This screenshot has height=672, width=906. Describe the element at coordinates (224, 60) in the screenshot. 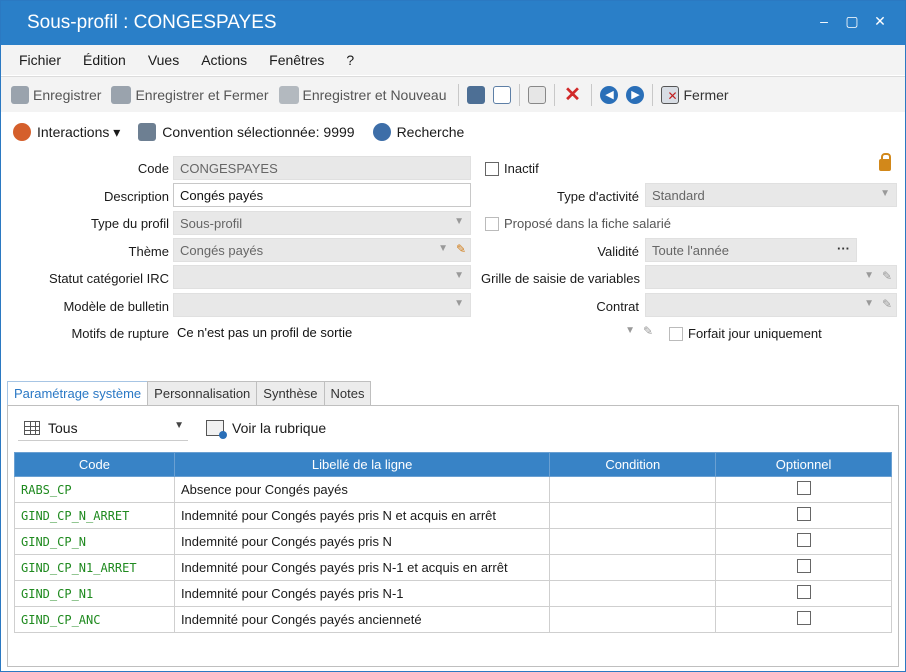

I see `menu-actions: Actions` at that location.